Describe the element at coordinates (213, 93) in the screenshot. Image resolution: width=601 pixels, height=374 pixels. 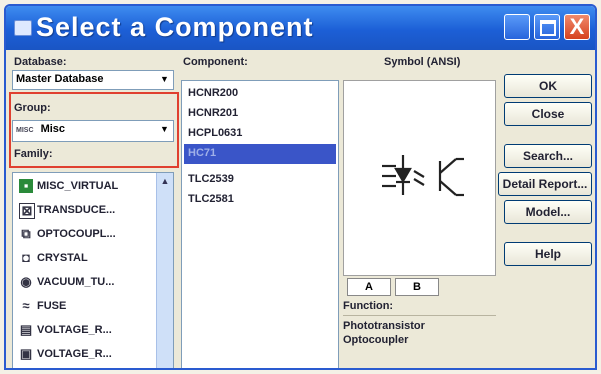
I see `list-item: HCNR200` at that location.